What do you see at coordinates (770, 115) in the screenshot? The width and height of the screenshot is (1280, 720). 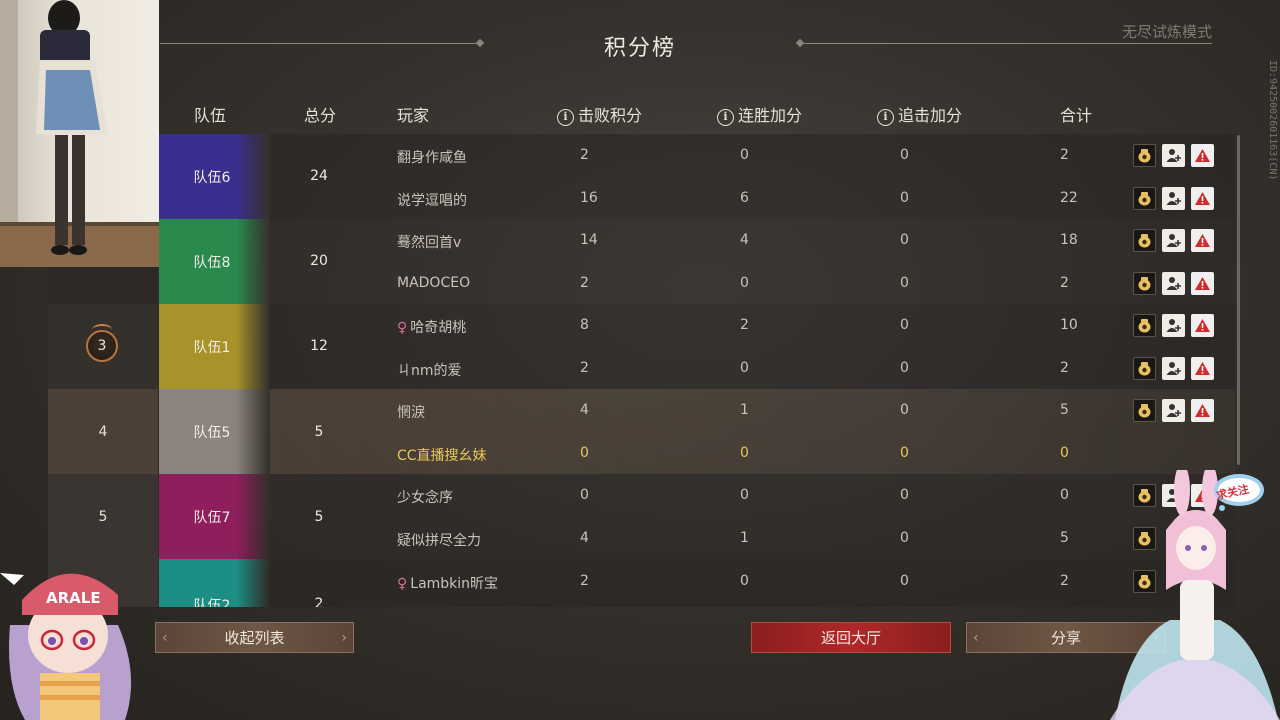 I see `header-streak-label: 连胜加分` at bounding box center [770, 115].